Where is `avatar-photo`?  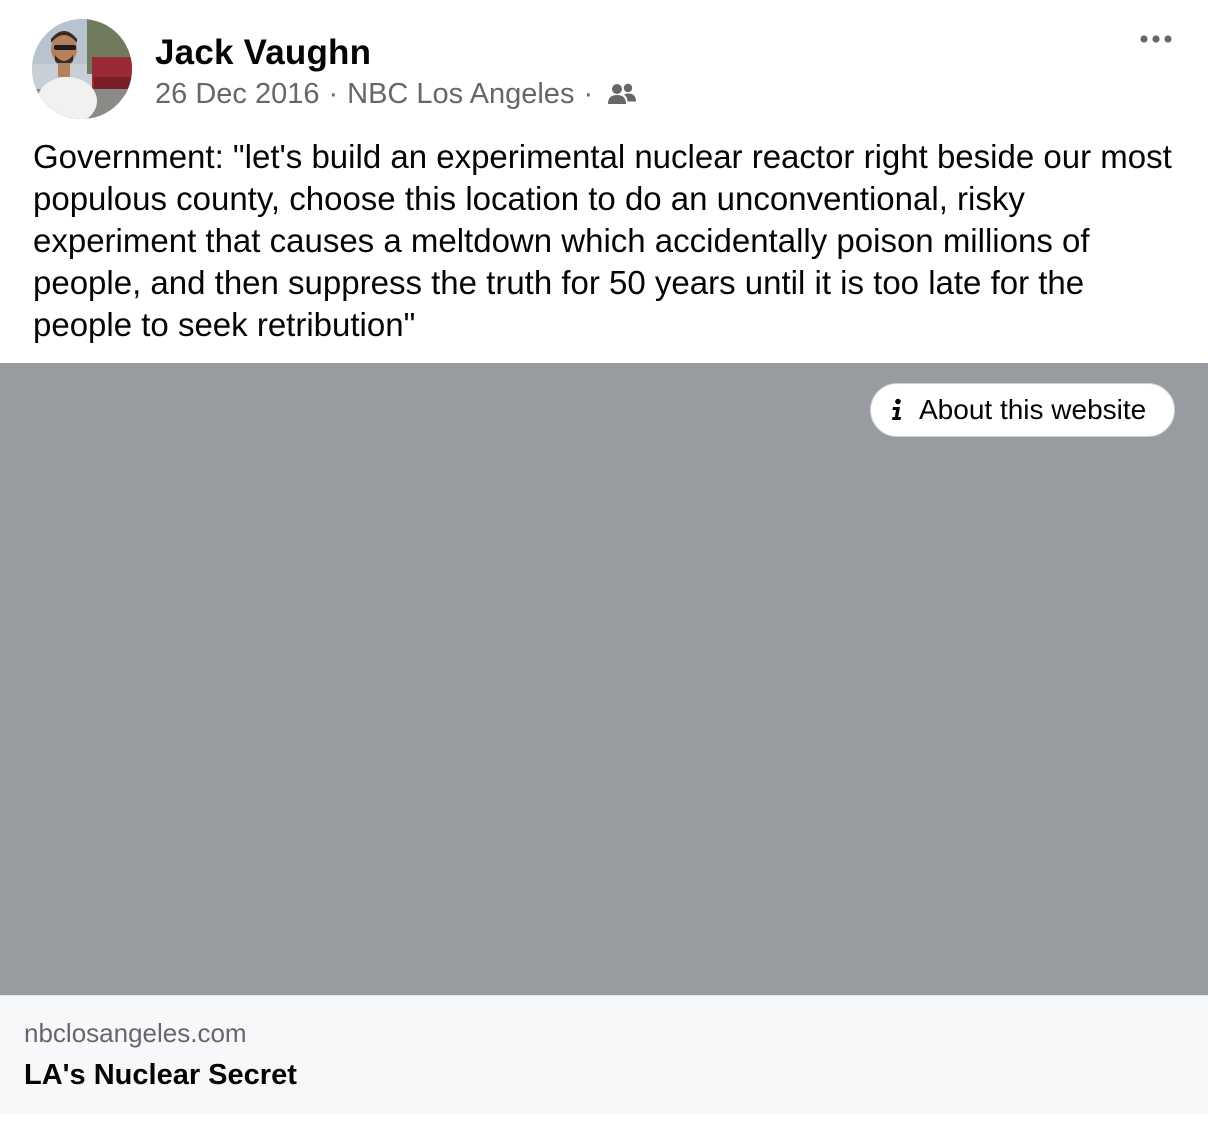
avatar-photo is located at coordinates (82, 69).